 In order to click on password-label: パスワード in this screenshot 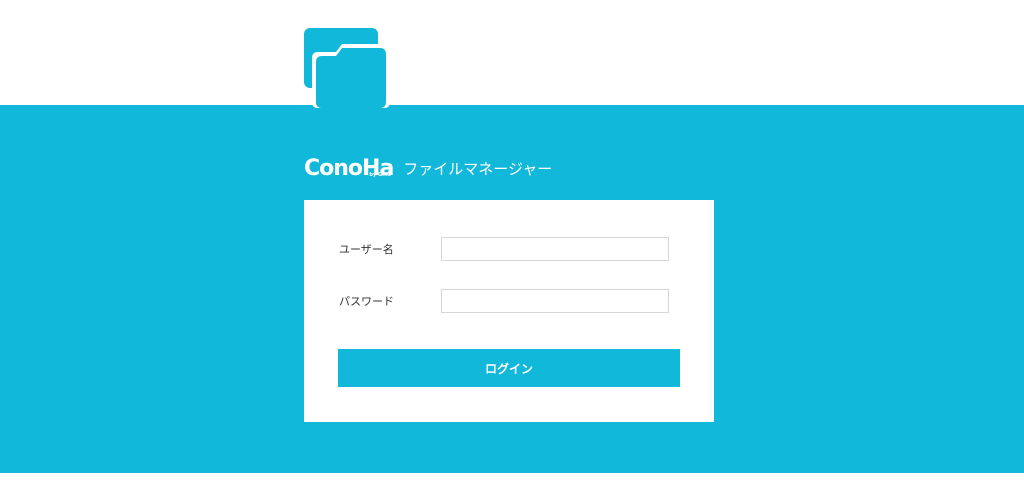, I will do `click(366, 301)`.